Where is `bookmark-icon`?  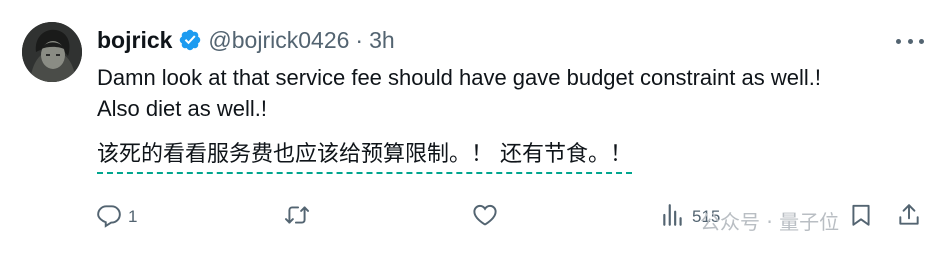 bookmark-icon is located at coordinates (861, 217).